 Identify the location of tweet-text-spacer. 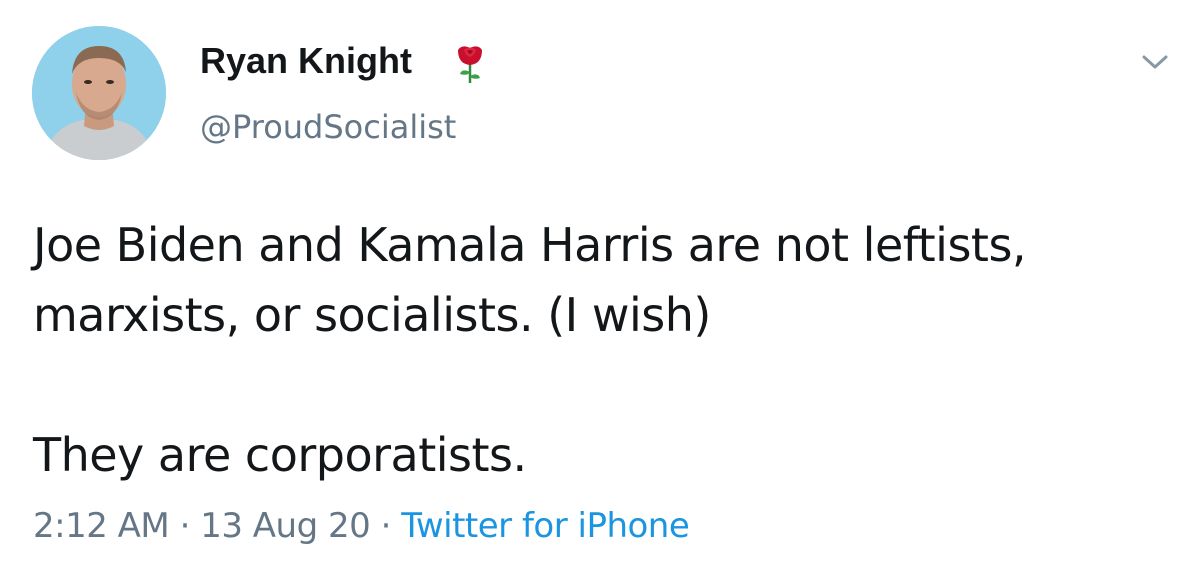
(608, 385).